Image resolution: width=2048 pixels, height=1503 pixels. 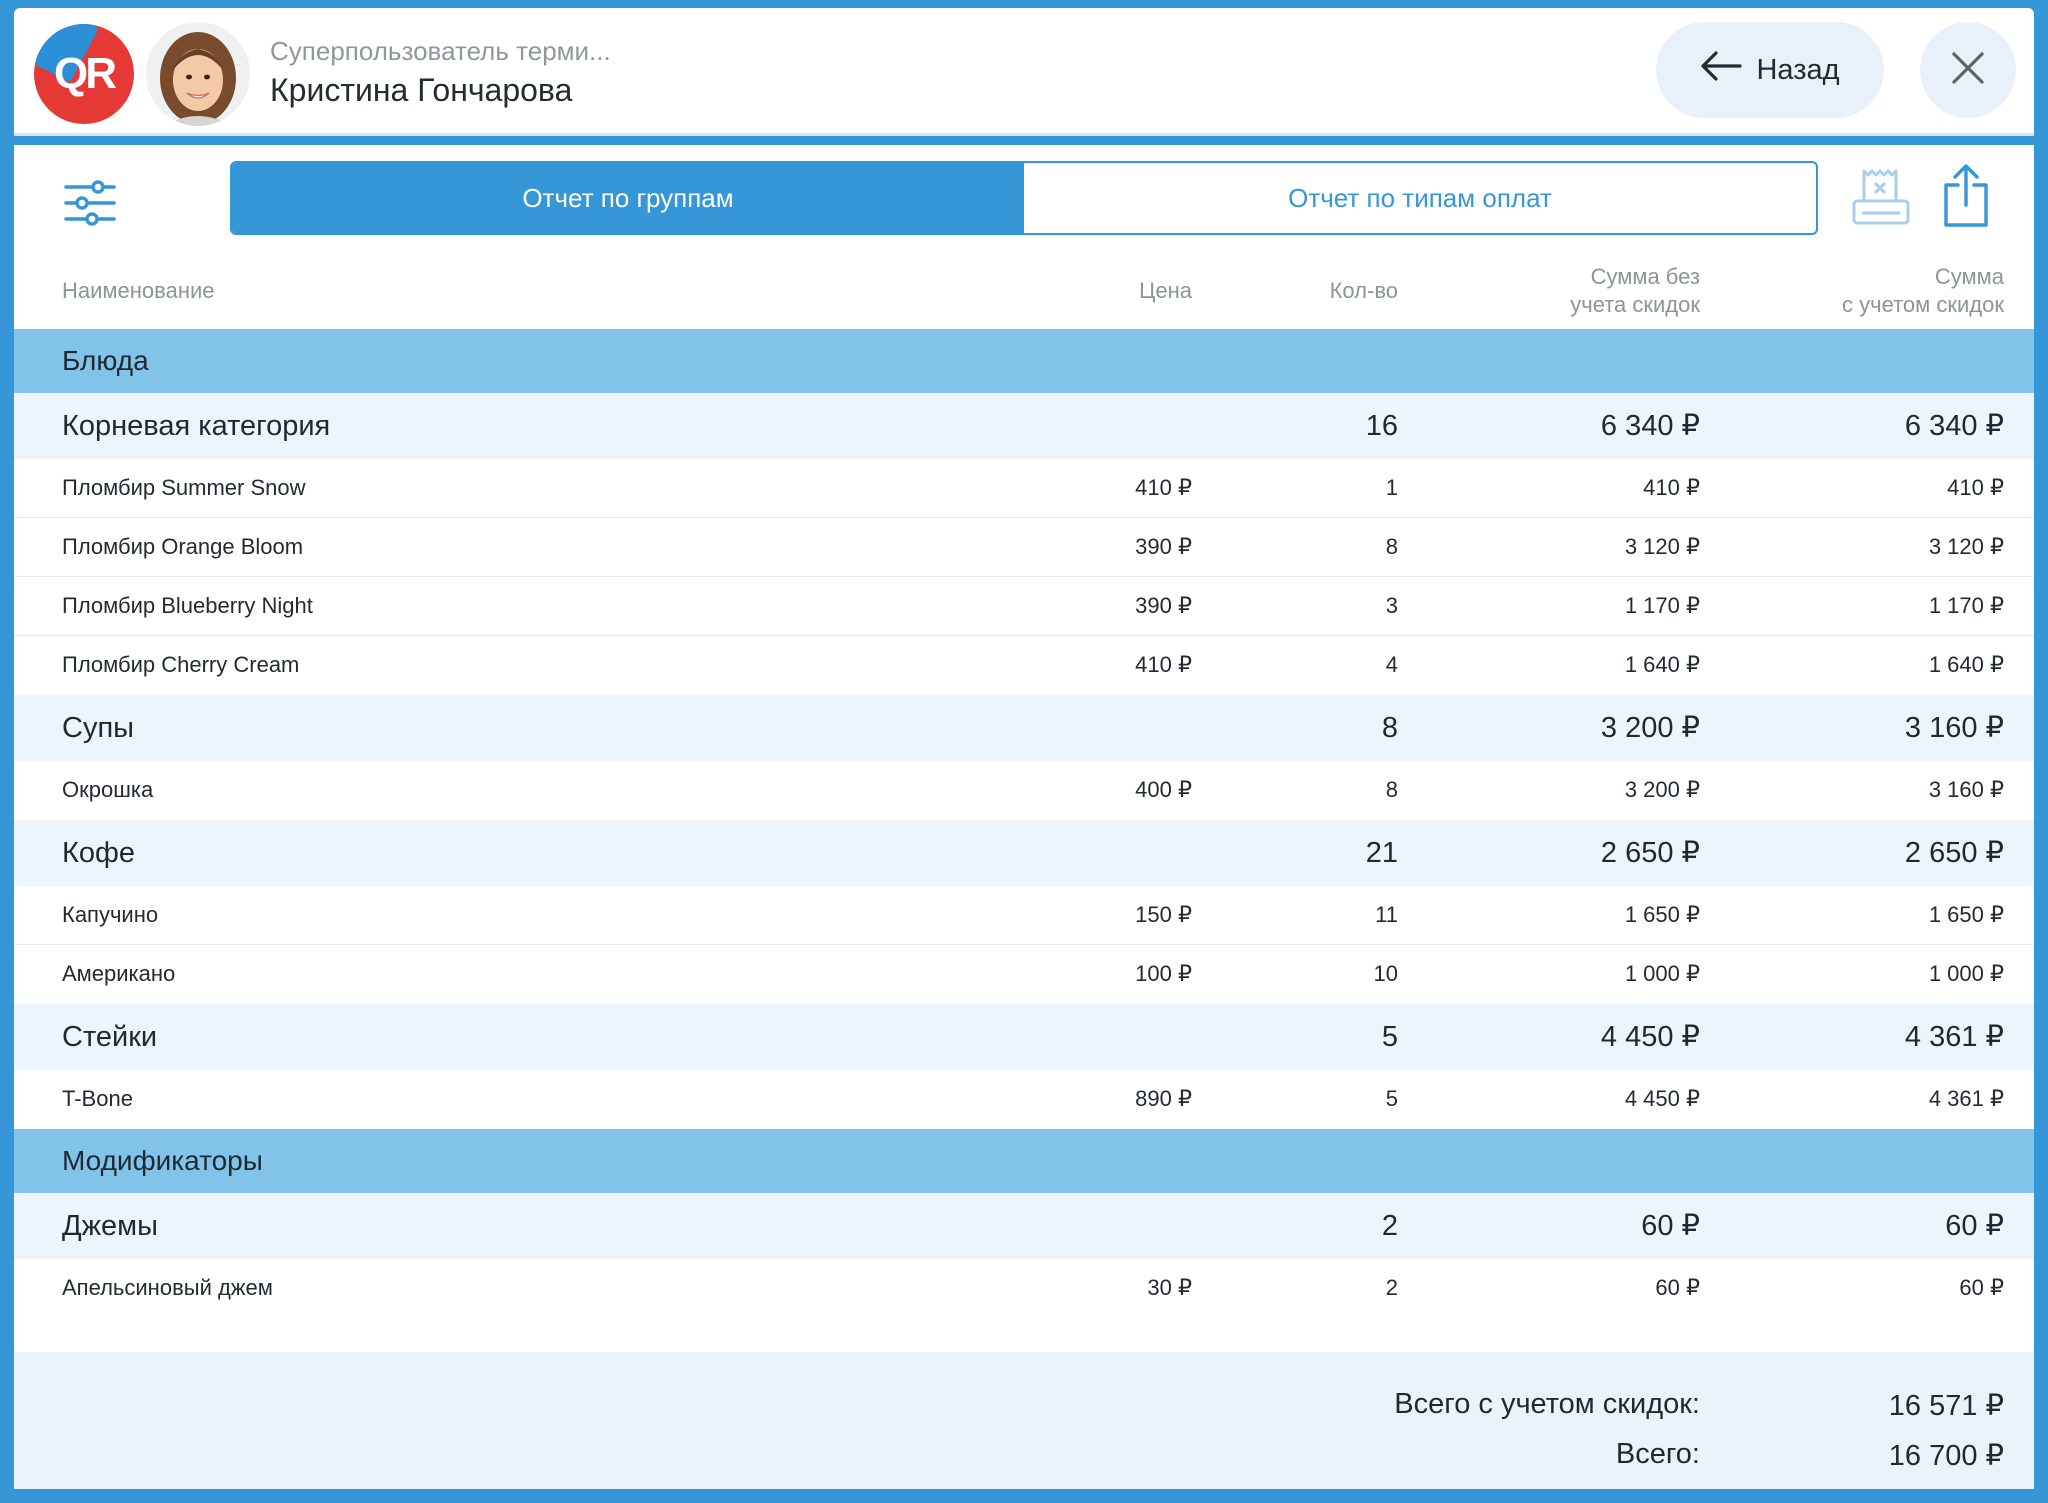 I want to click on item-row: Окрошка 400 ₽ 8 3 200 ₽ 3 160 ₽, so click(x=1024, y=790).